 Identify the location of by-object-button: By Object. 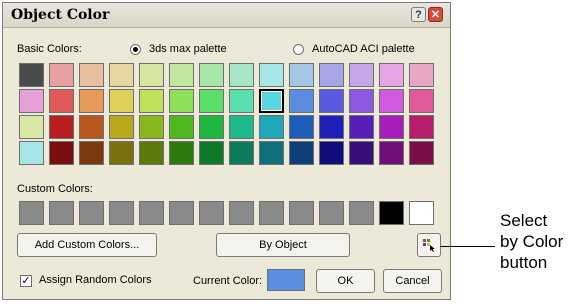
(283, 245).